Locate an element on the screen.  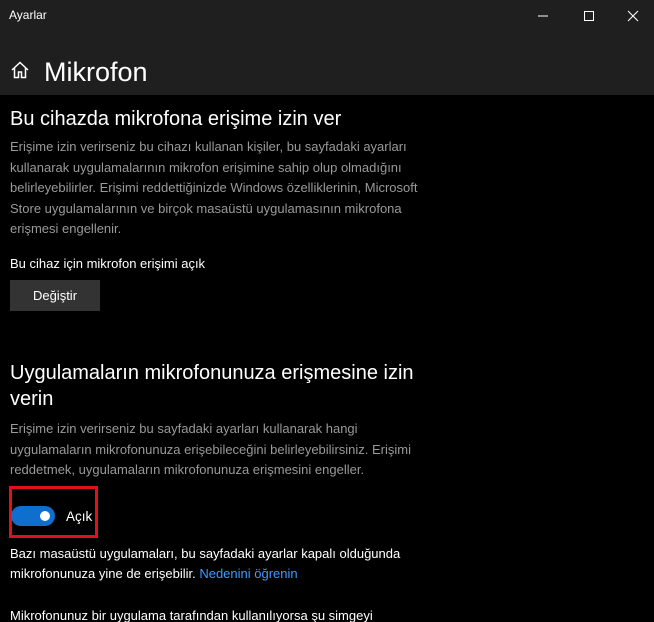
maximize-button is located at coordinates (589, 16).